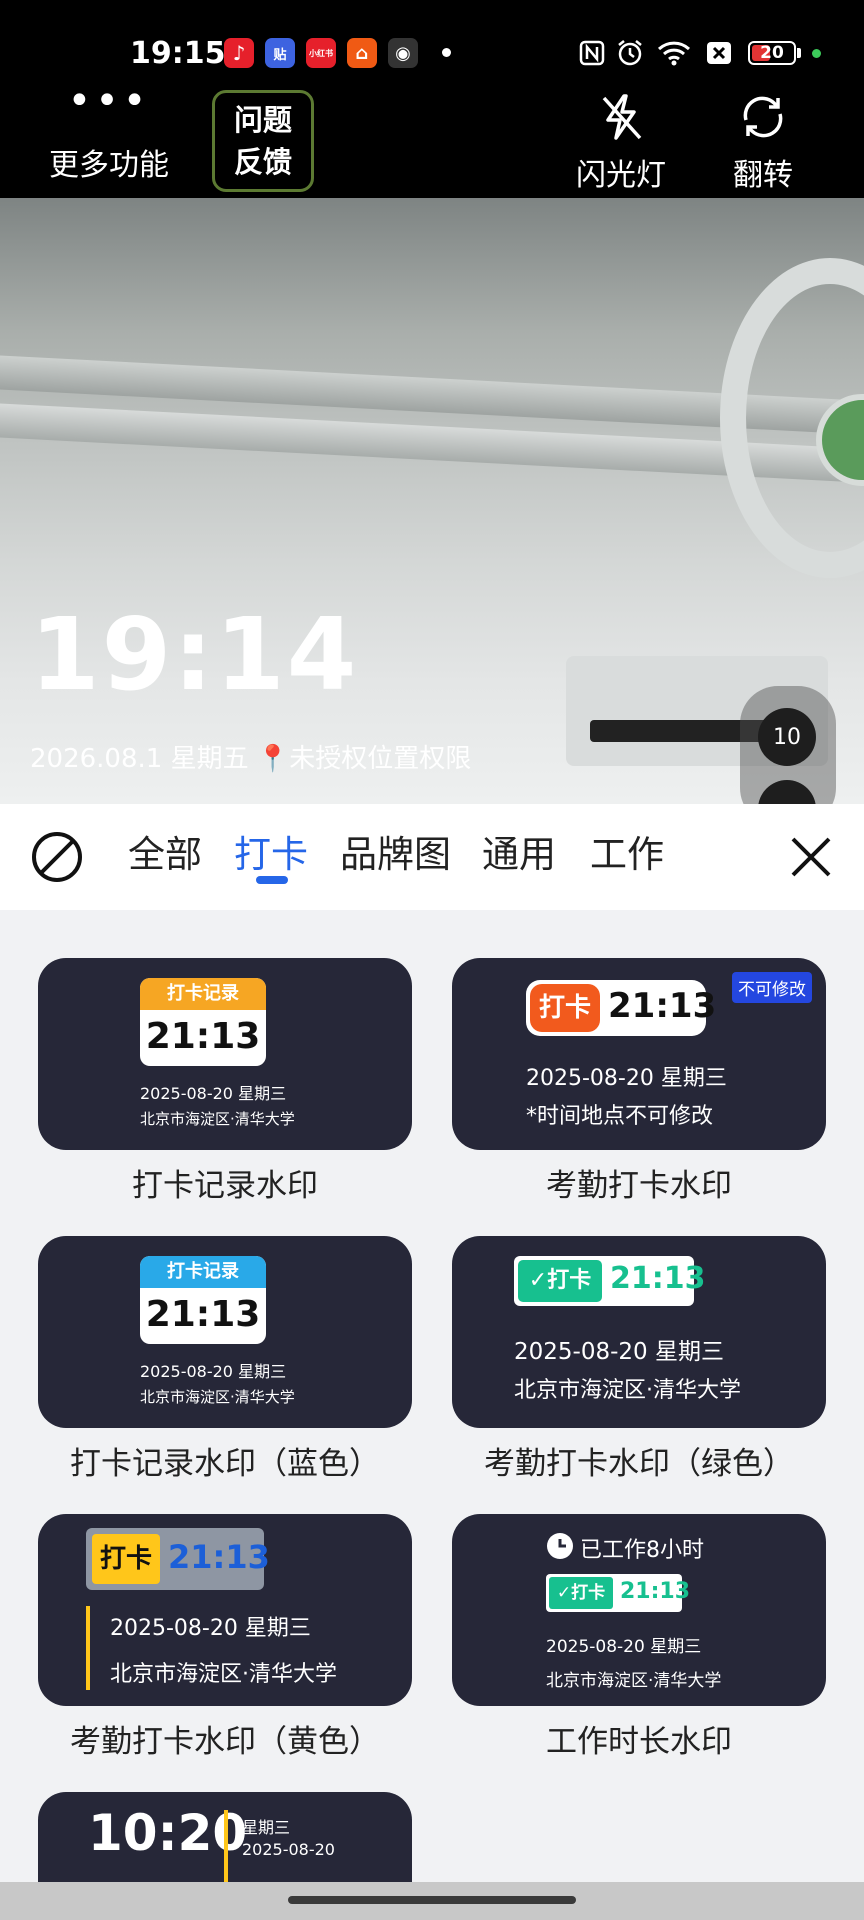 The width and height of the screenshot is (864, 1920). I want to click on flip-label: 翻转, so click(763, 175).